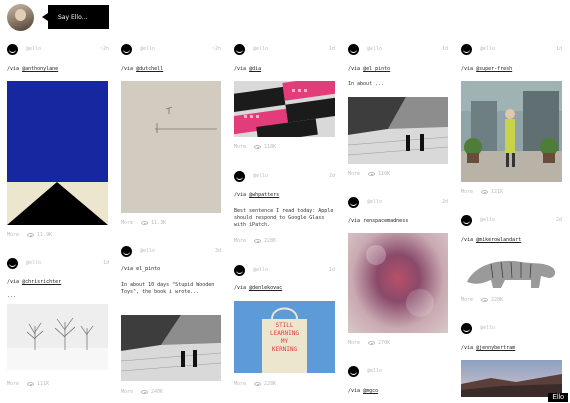 The width and height of the screenshot is (570, 403). Describe the element at coordinates (255, 69) in the screenshot. I see `via-user: @dia` at that location.